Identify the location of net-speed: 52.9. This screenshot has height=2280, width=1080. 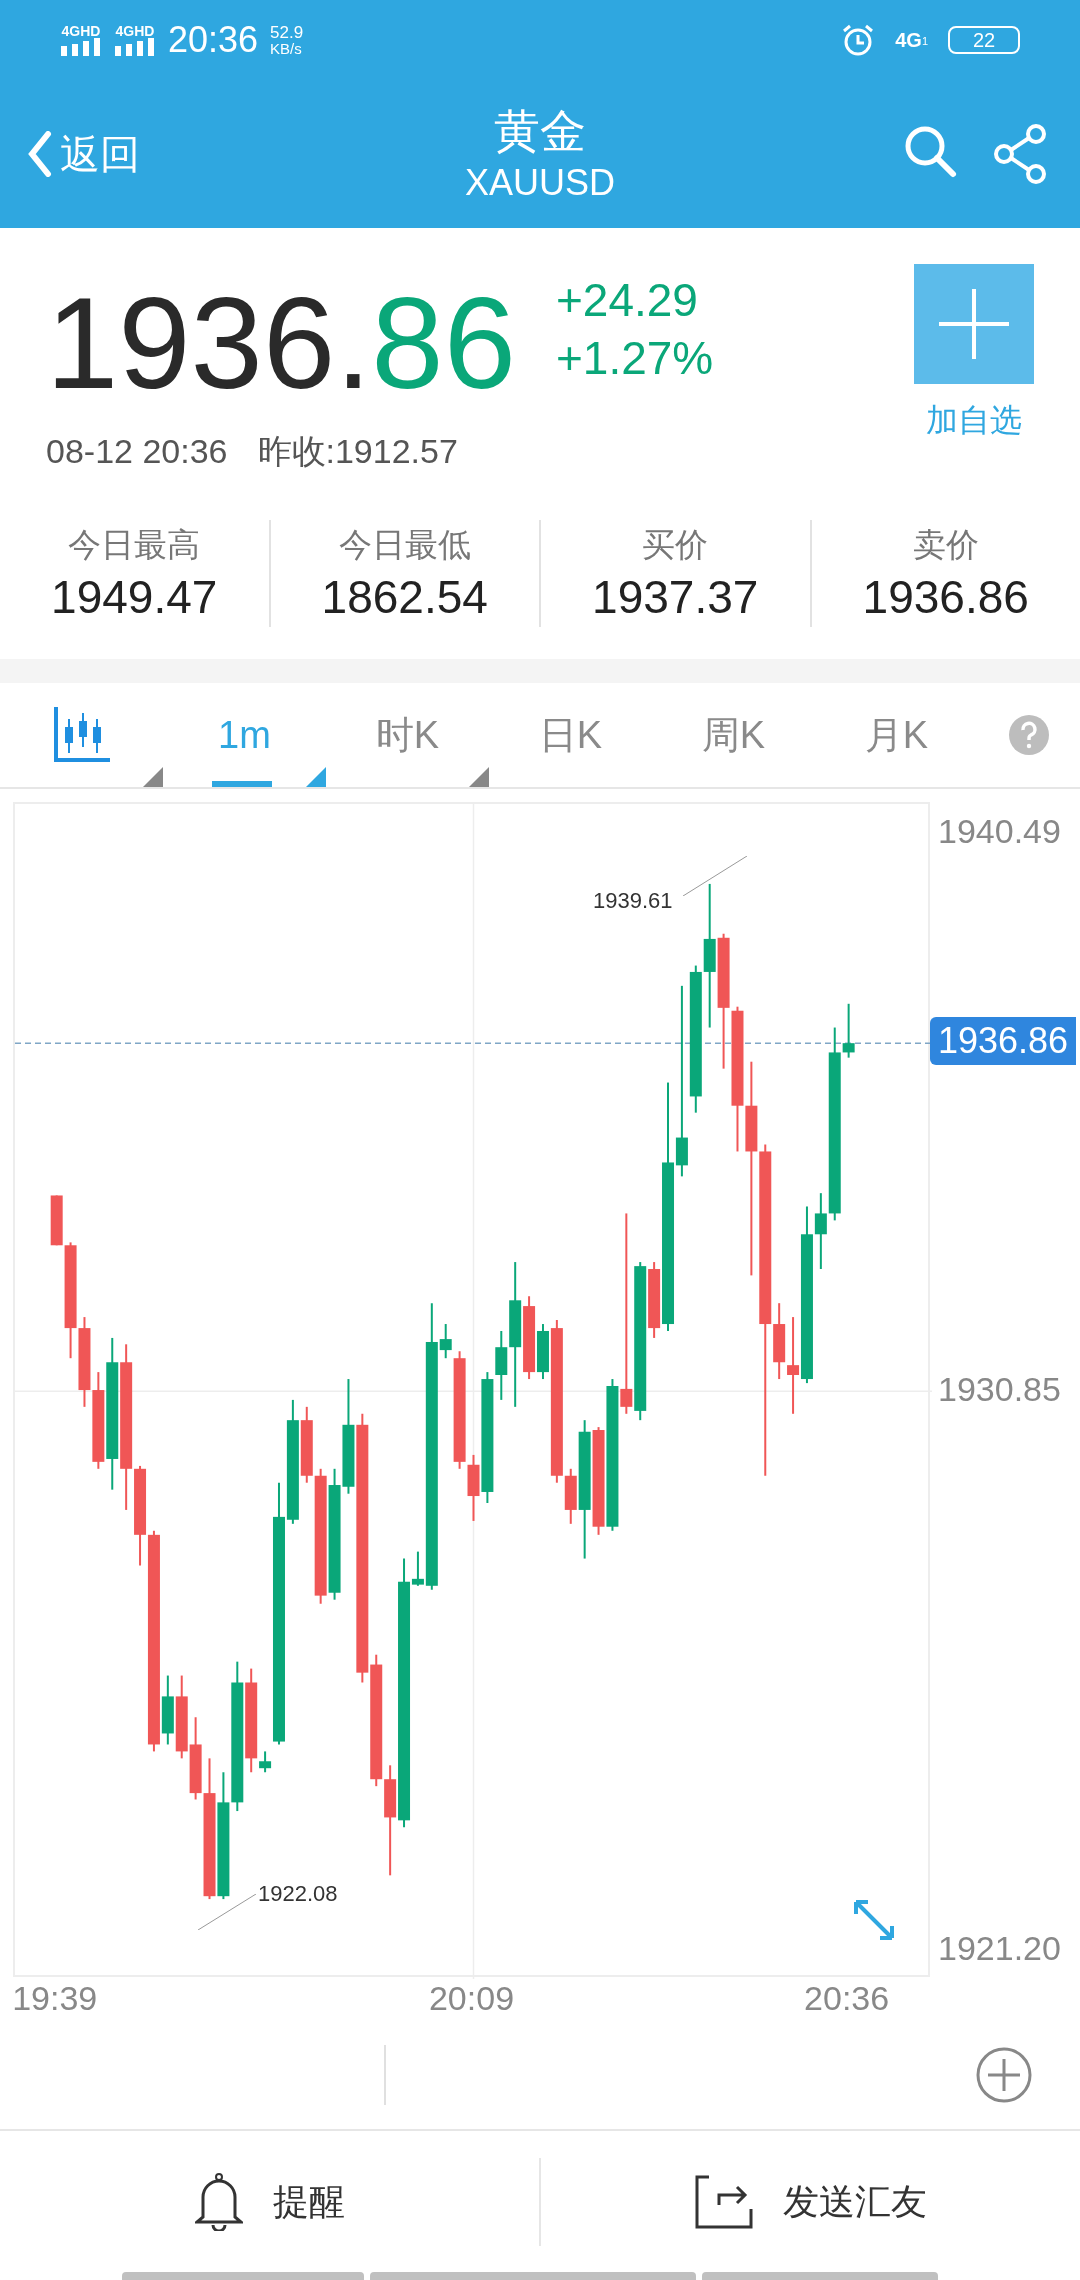
(287, 32).